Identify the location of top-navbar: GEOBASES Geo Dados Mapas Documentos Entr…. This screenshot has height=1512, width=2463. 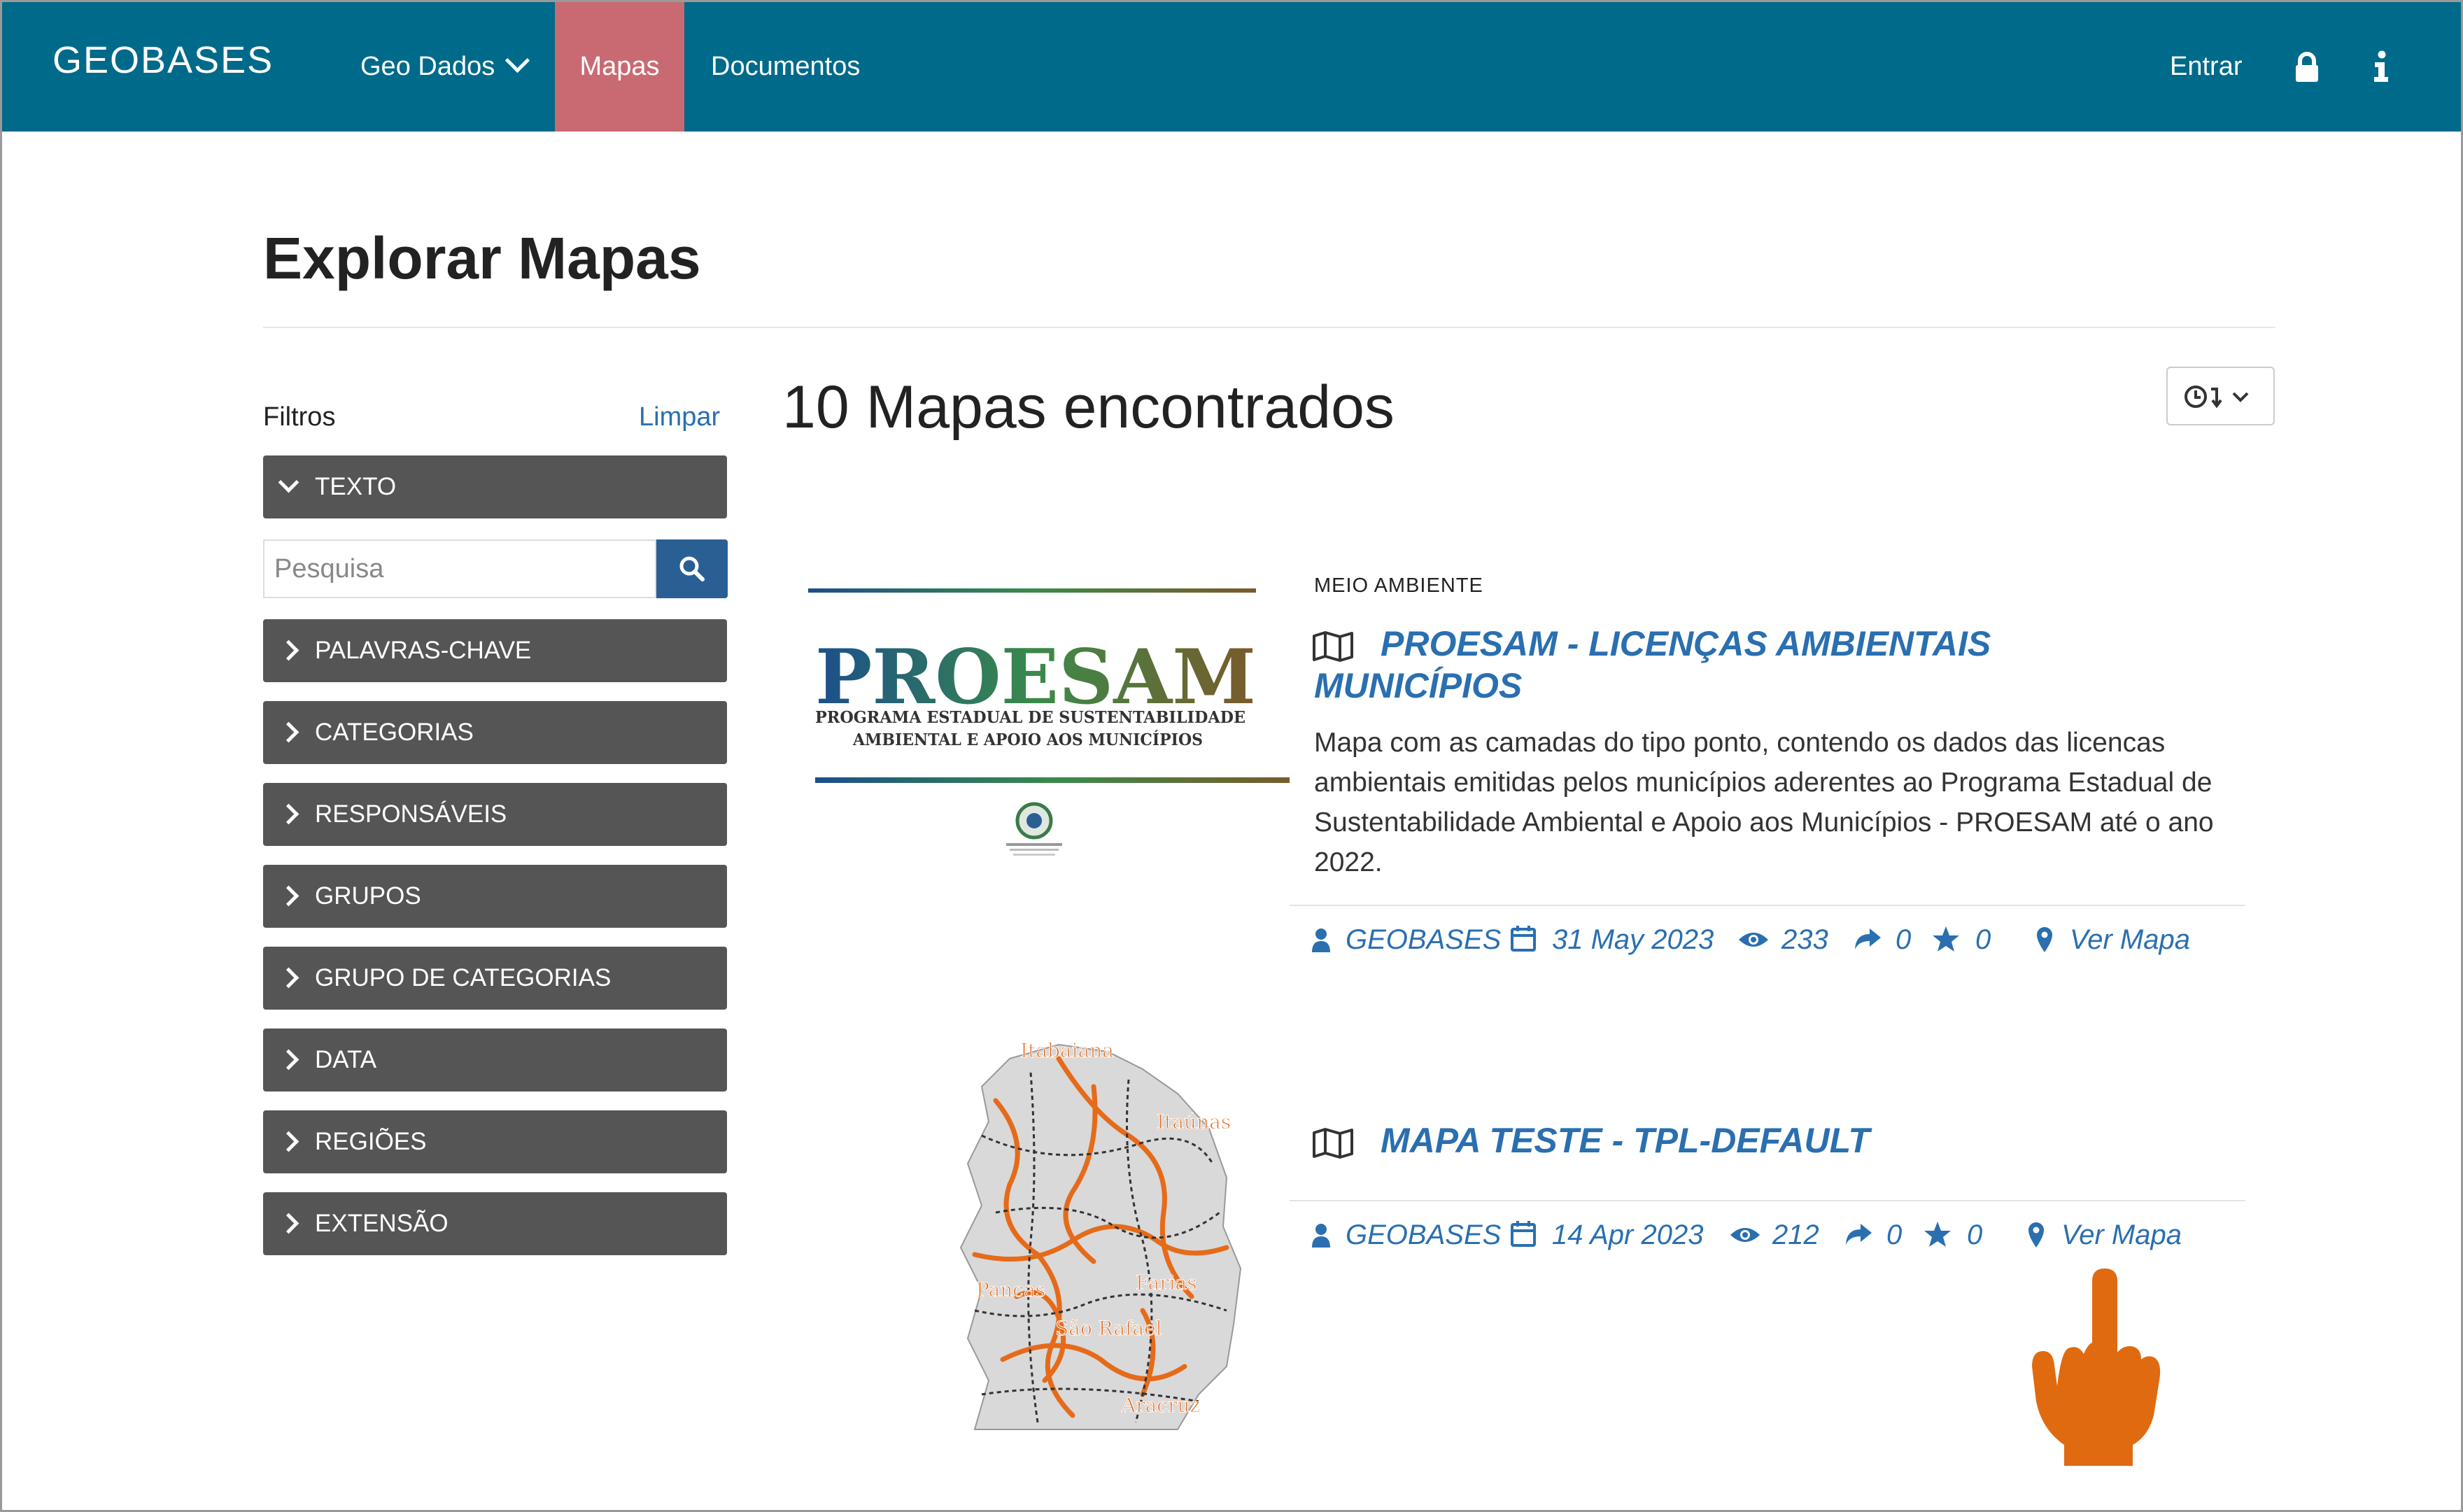
(1231, 67).